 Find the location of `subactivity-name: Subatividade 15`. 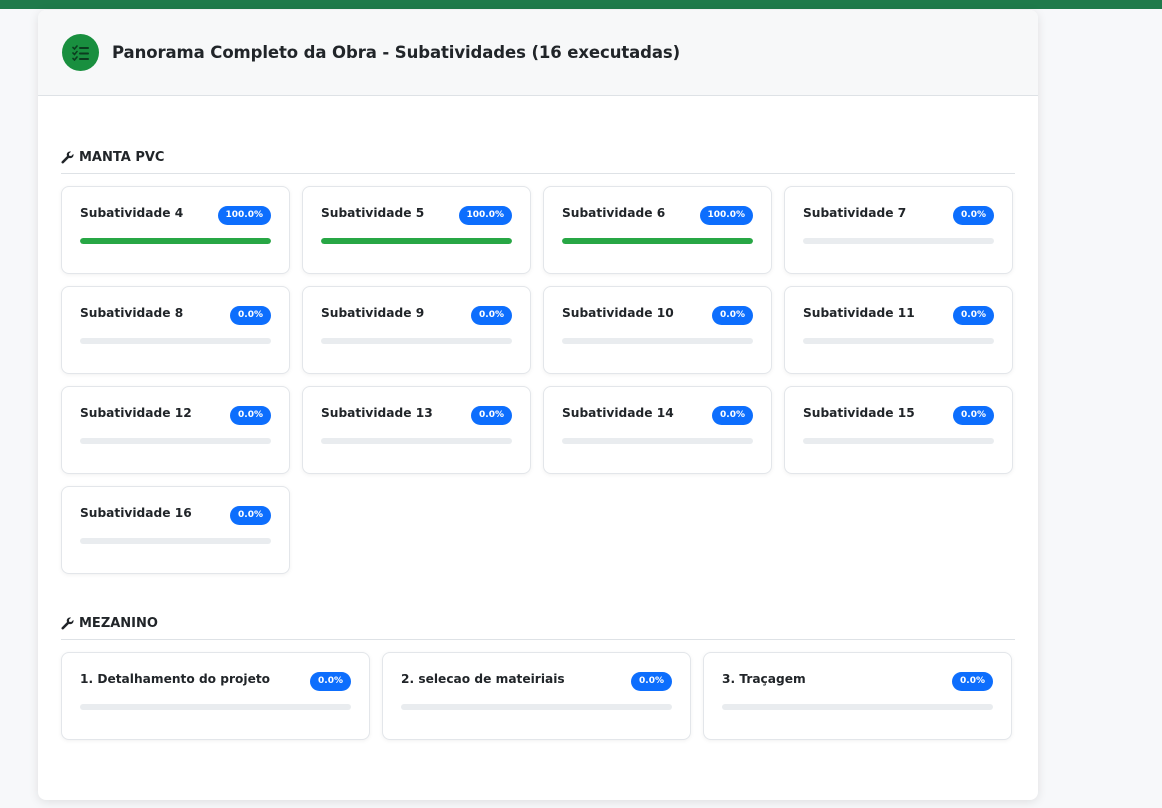

subactivity-name: Subatividade 15 is located at coordinates (859, 413).